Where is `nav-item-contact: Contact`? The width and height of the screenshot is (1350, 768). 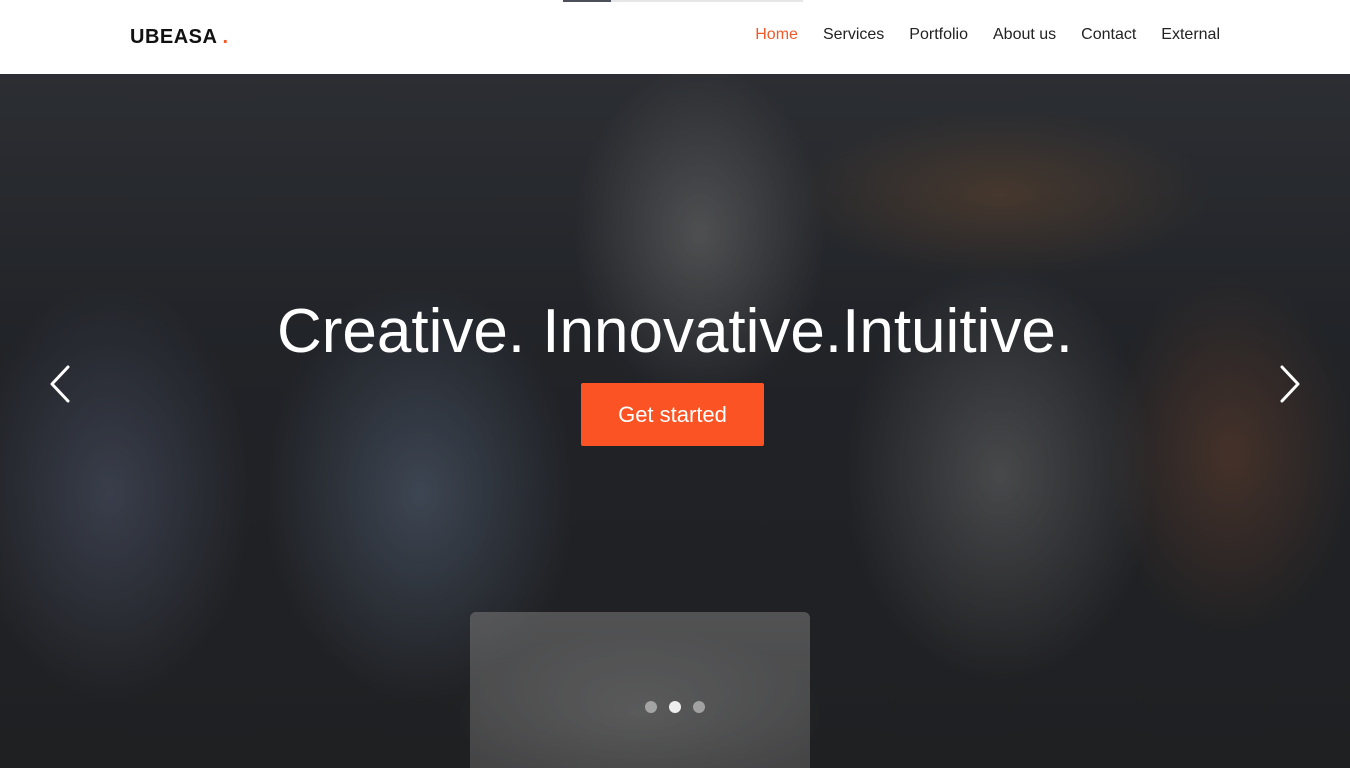
nav-item-contact: Contact is located at coordinates (1108, 35).